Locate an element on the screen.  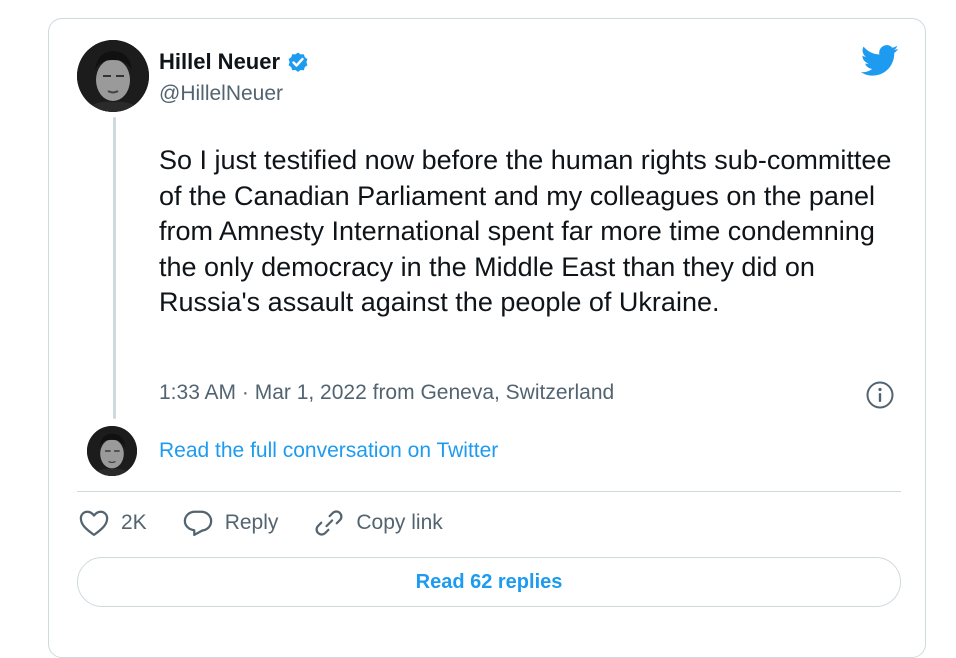
tweet-actions: 2K Reply Copy link is located at coordinates (279, 523).